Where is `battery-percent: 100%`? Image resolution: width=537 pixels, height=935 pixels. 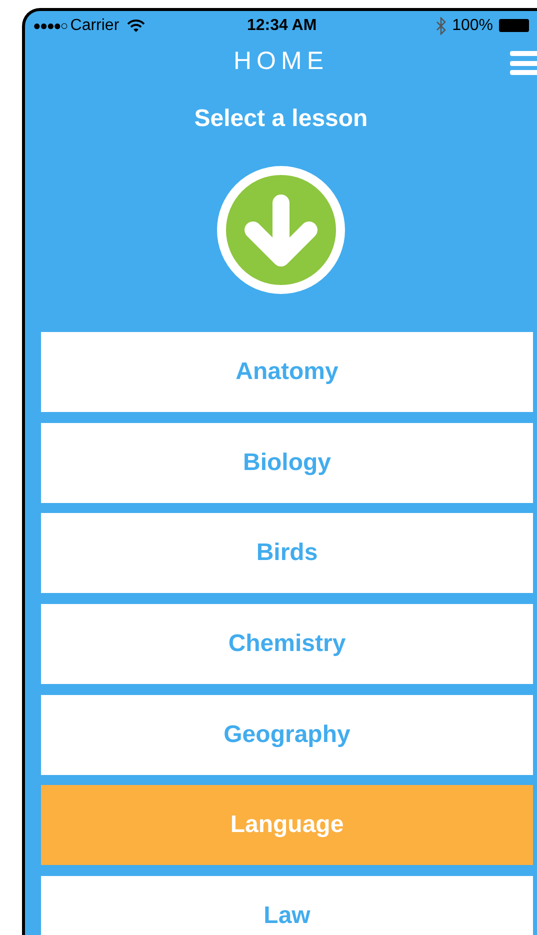 battery-percent: 100% is located at coordinates (472, 26).